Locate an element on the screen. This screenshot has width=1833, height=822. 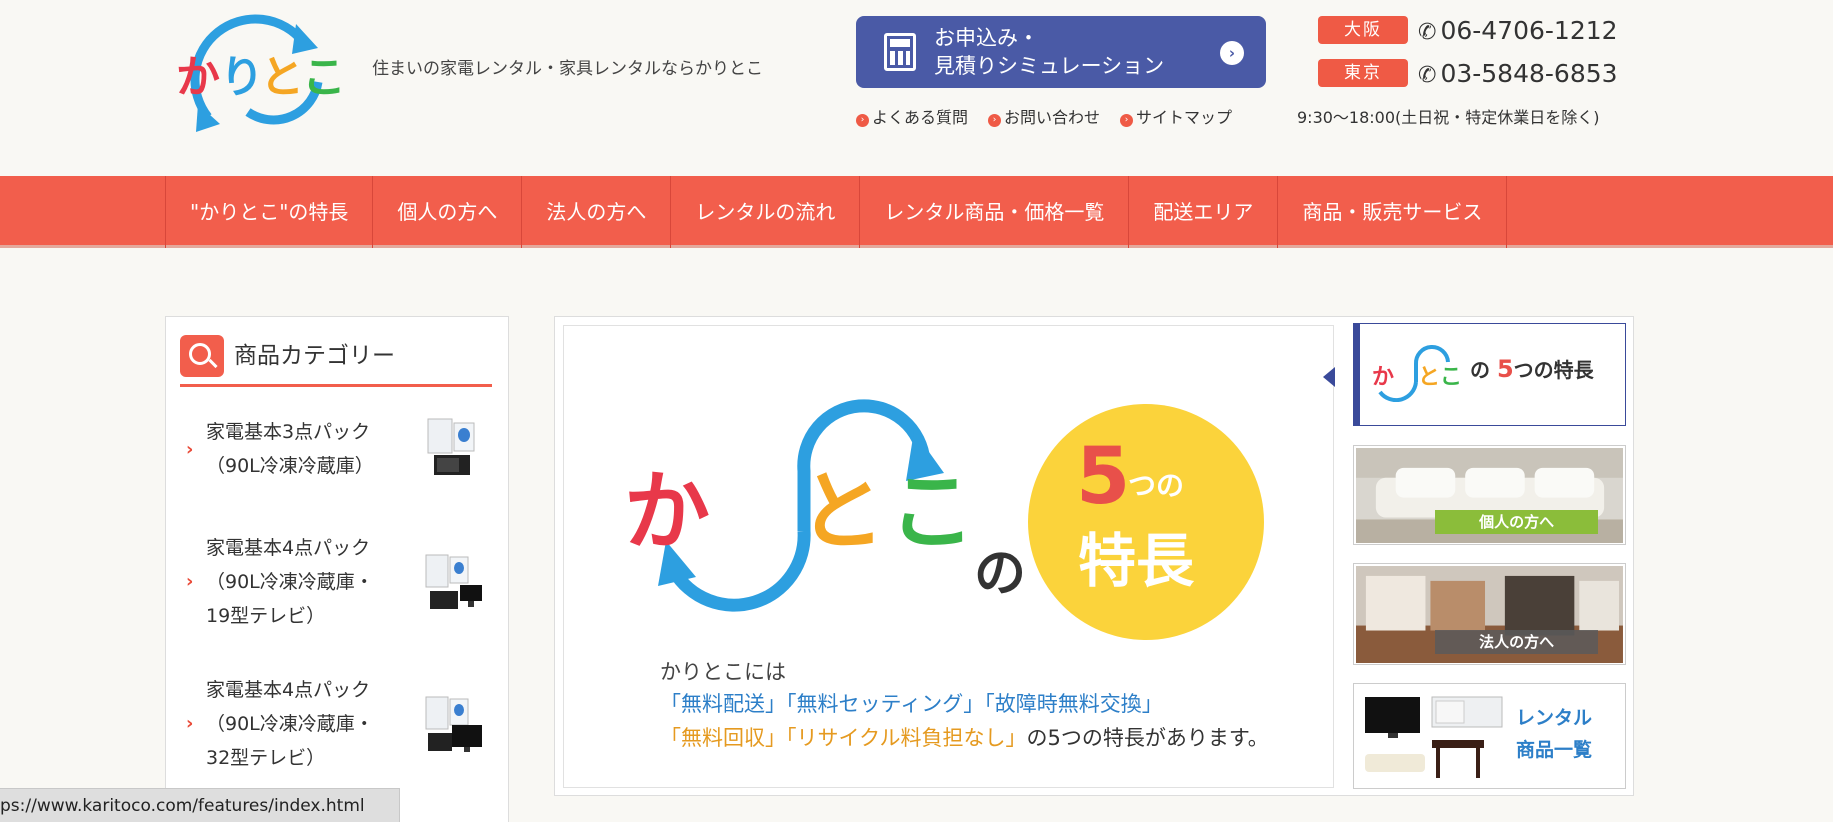
category-label-line: 32型テレビ） is located at coordinates (266, 758).